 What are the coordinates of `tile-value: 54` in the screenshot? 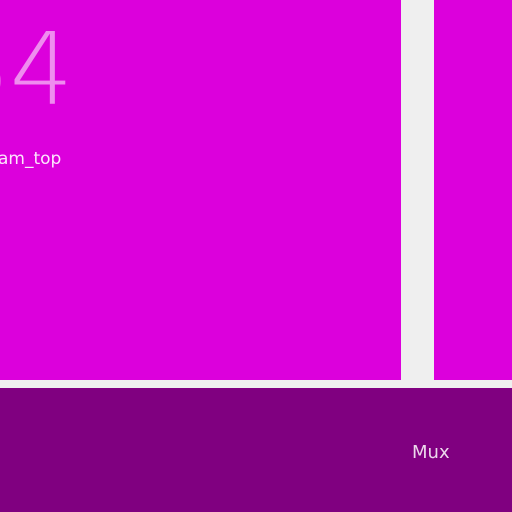 It's located at (36, 69).